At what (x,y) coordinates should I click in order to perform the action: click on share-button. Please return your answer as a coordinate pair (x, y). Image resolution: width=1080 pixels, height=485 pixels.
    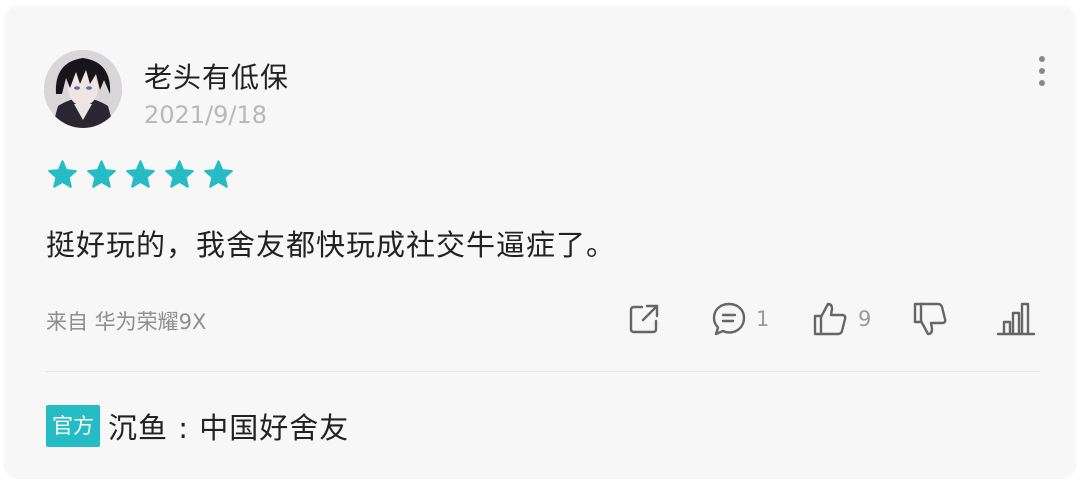
    Looking at the image, I should click on (644, 319).